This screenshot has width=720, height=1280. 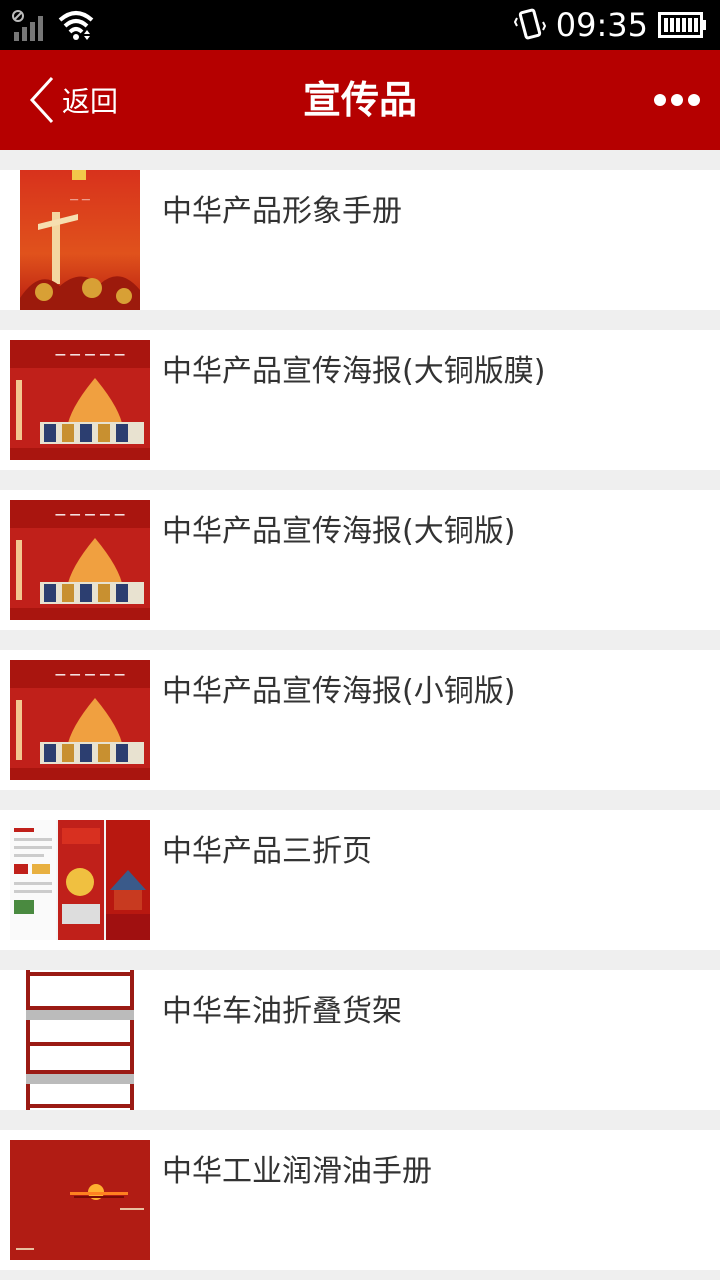 I want to click on back-button: 返回, so click(x=73, y=100).